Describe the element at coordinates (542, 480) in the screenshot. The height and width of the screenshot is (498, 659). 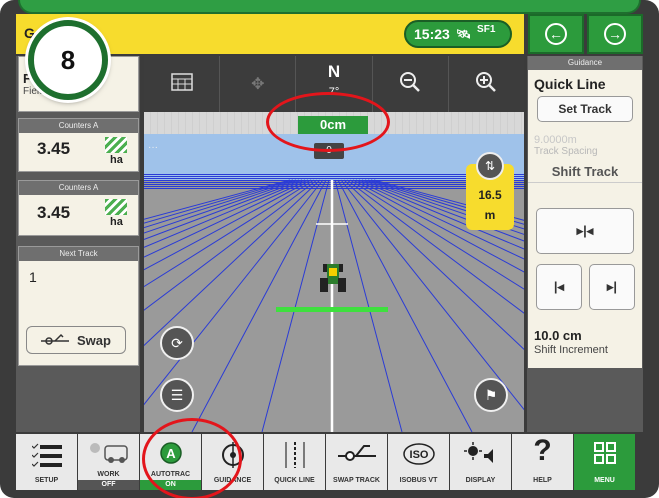
I see `help-label: HELP` at that location.